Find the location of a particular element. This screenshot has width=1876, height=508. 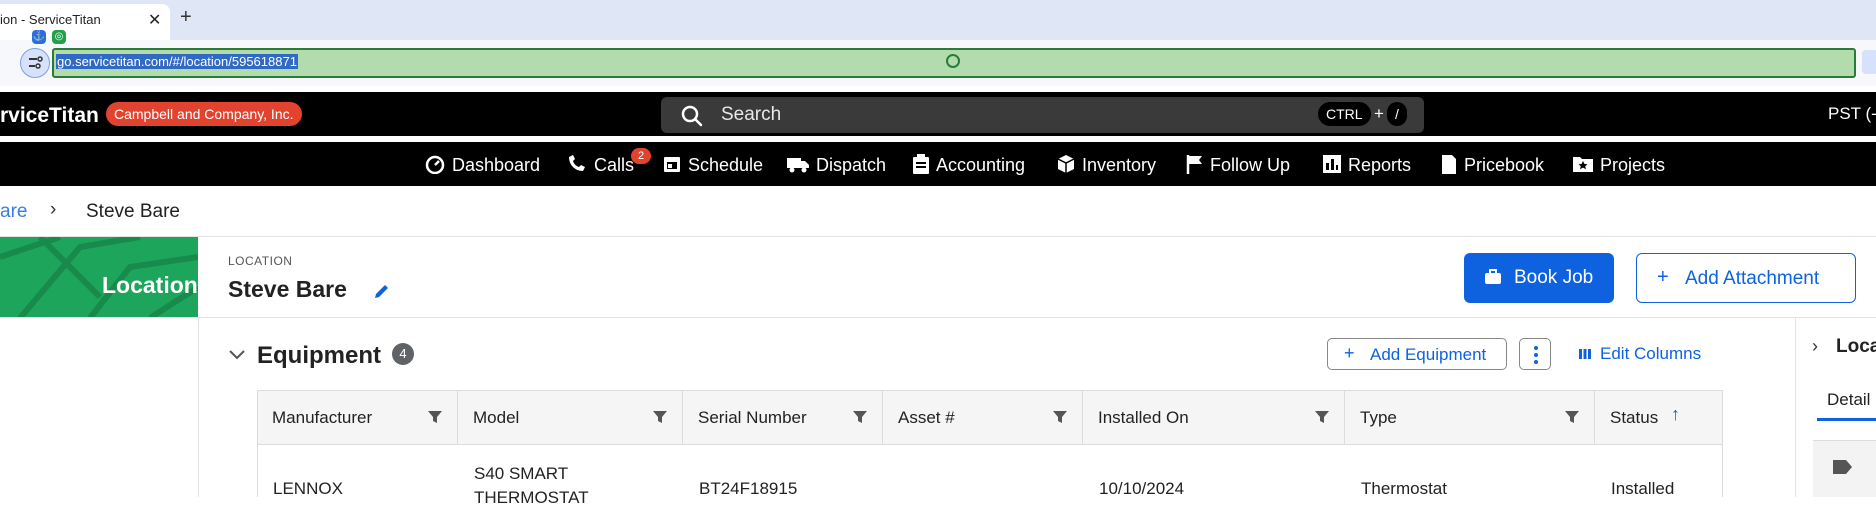

anchor-icon: ⚓ is located at coordinates (39, 37).